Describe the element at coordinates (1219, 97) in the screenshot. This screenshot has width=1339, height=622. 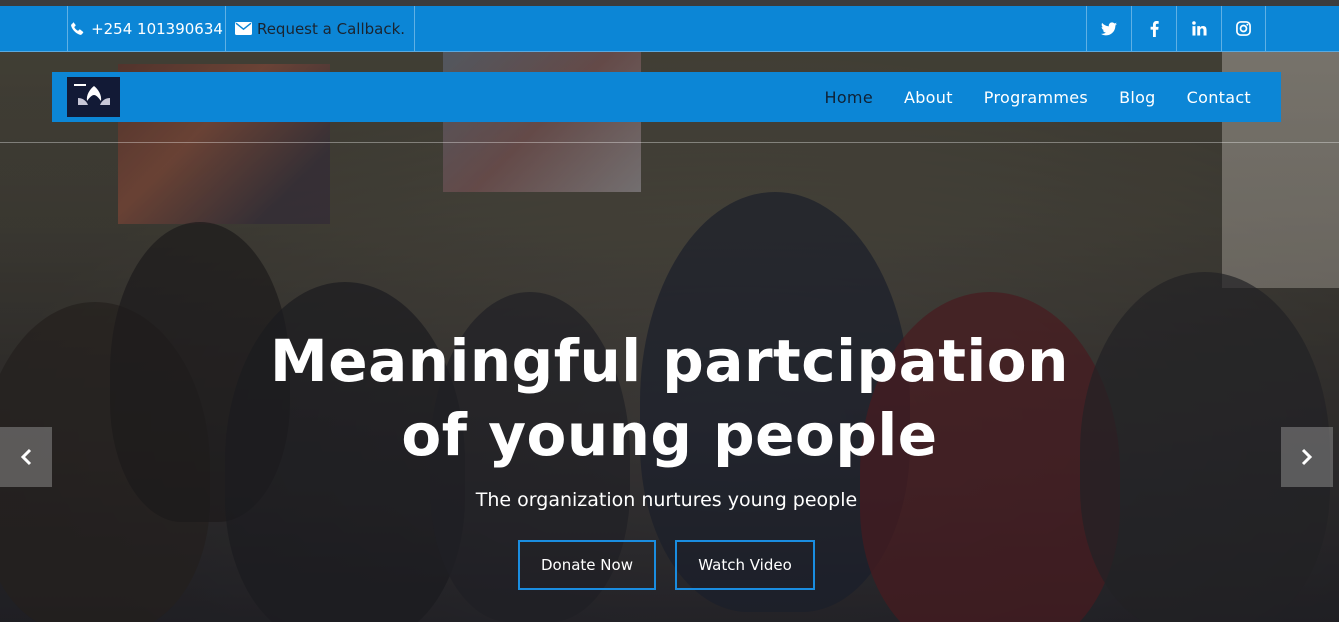
I see `nav-item-contact: Contact` at that location.